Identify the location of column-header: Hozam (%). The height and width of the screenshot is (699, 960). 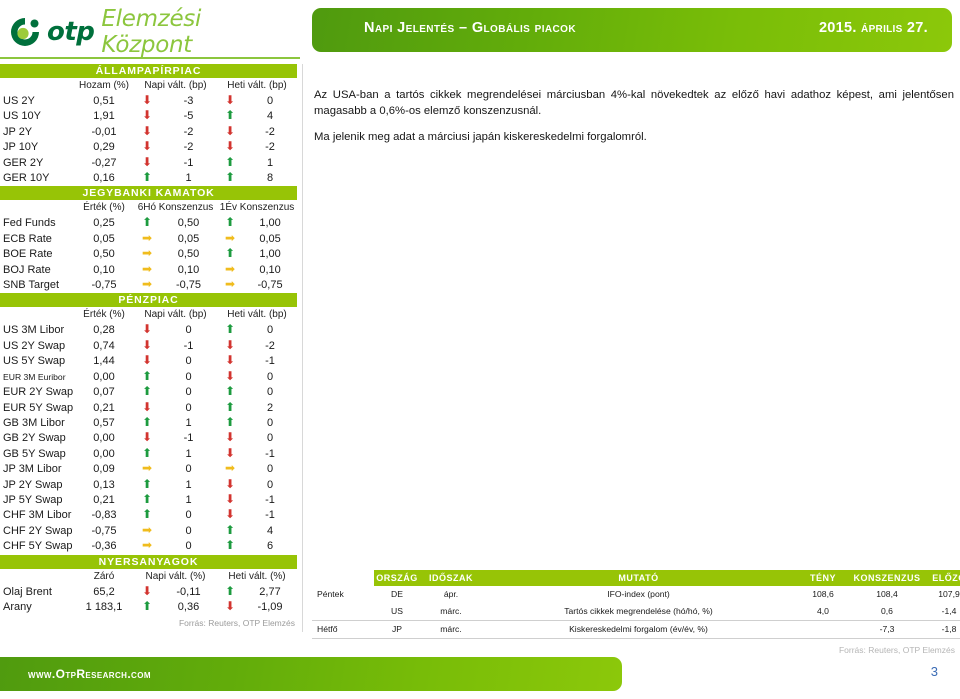
(103, 85).